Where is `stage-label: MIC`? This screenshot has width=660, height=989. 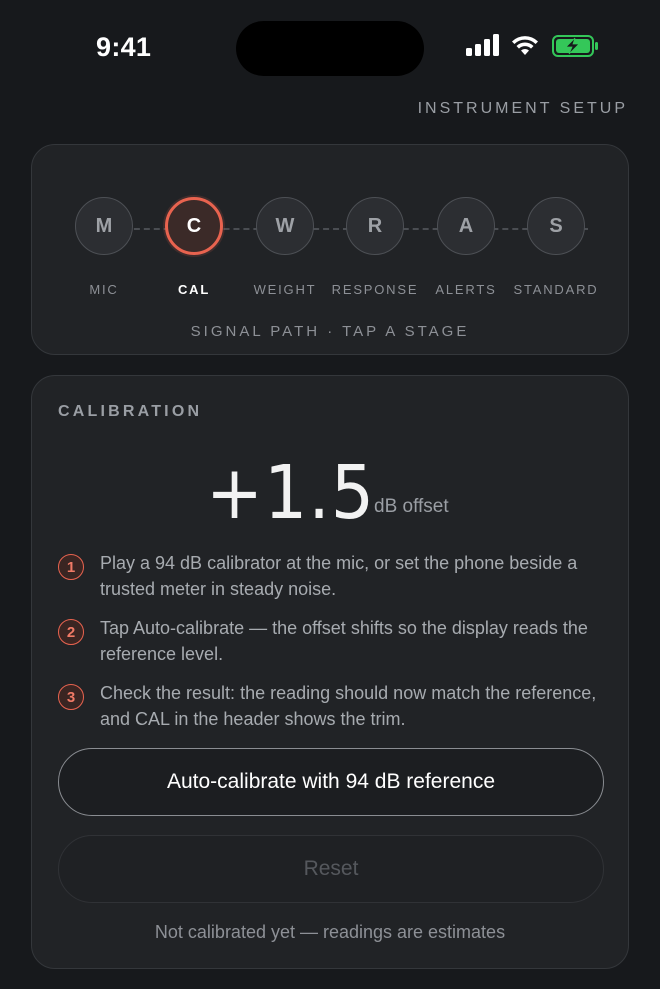 stage-label: MIC is located at coordinates (104, 289).